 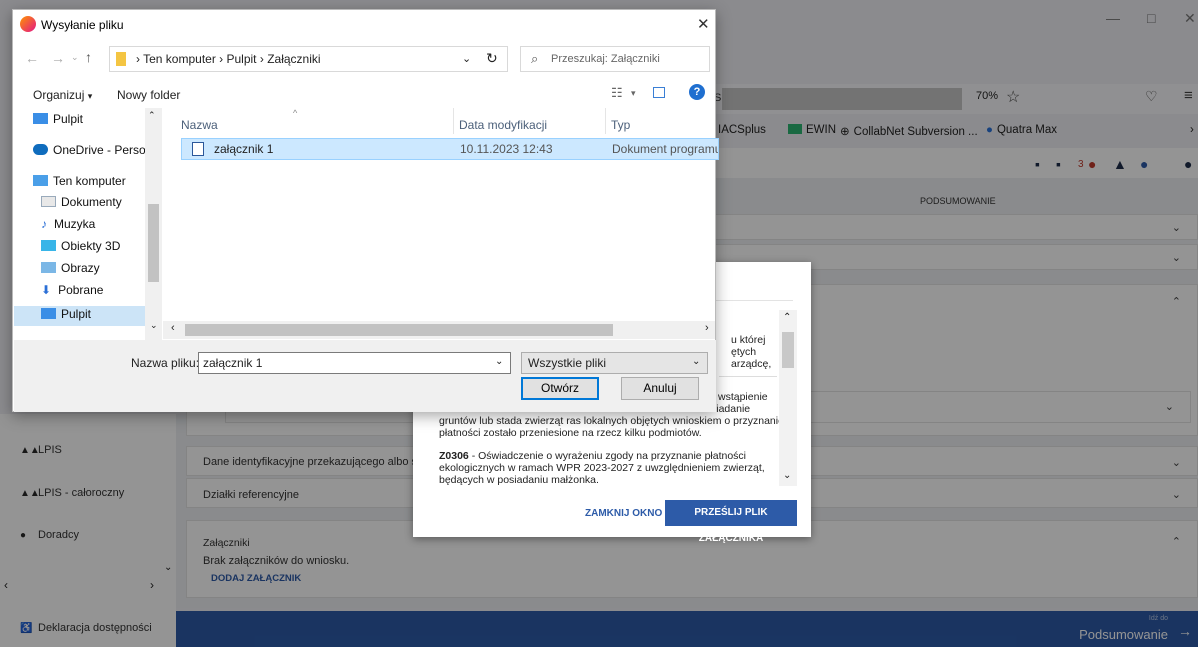 I want to click on folder-icon, so click(x=121, y=59).